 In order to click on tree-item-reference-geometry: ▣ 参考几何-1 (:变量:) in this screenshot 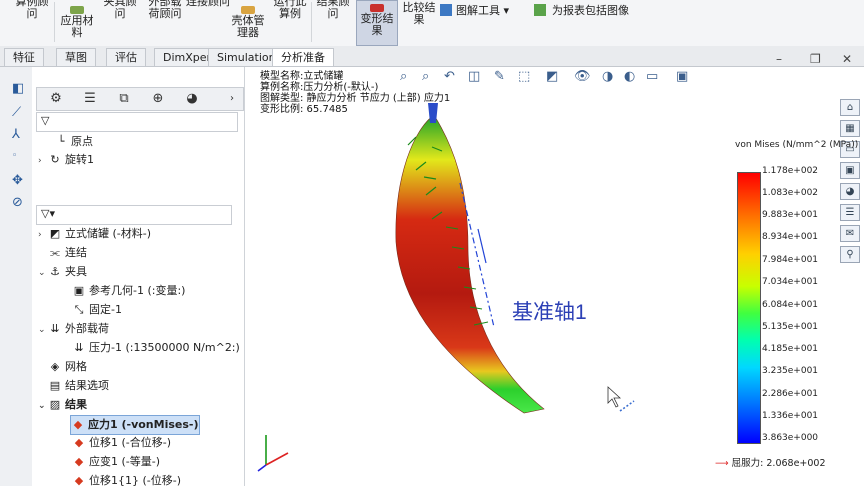, I will do `click(129, 291)`.